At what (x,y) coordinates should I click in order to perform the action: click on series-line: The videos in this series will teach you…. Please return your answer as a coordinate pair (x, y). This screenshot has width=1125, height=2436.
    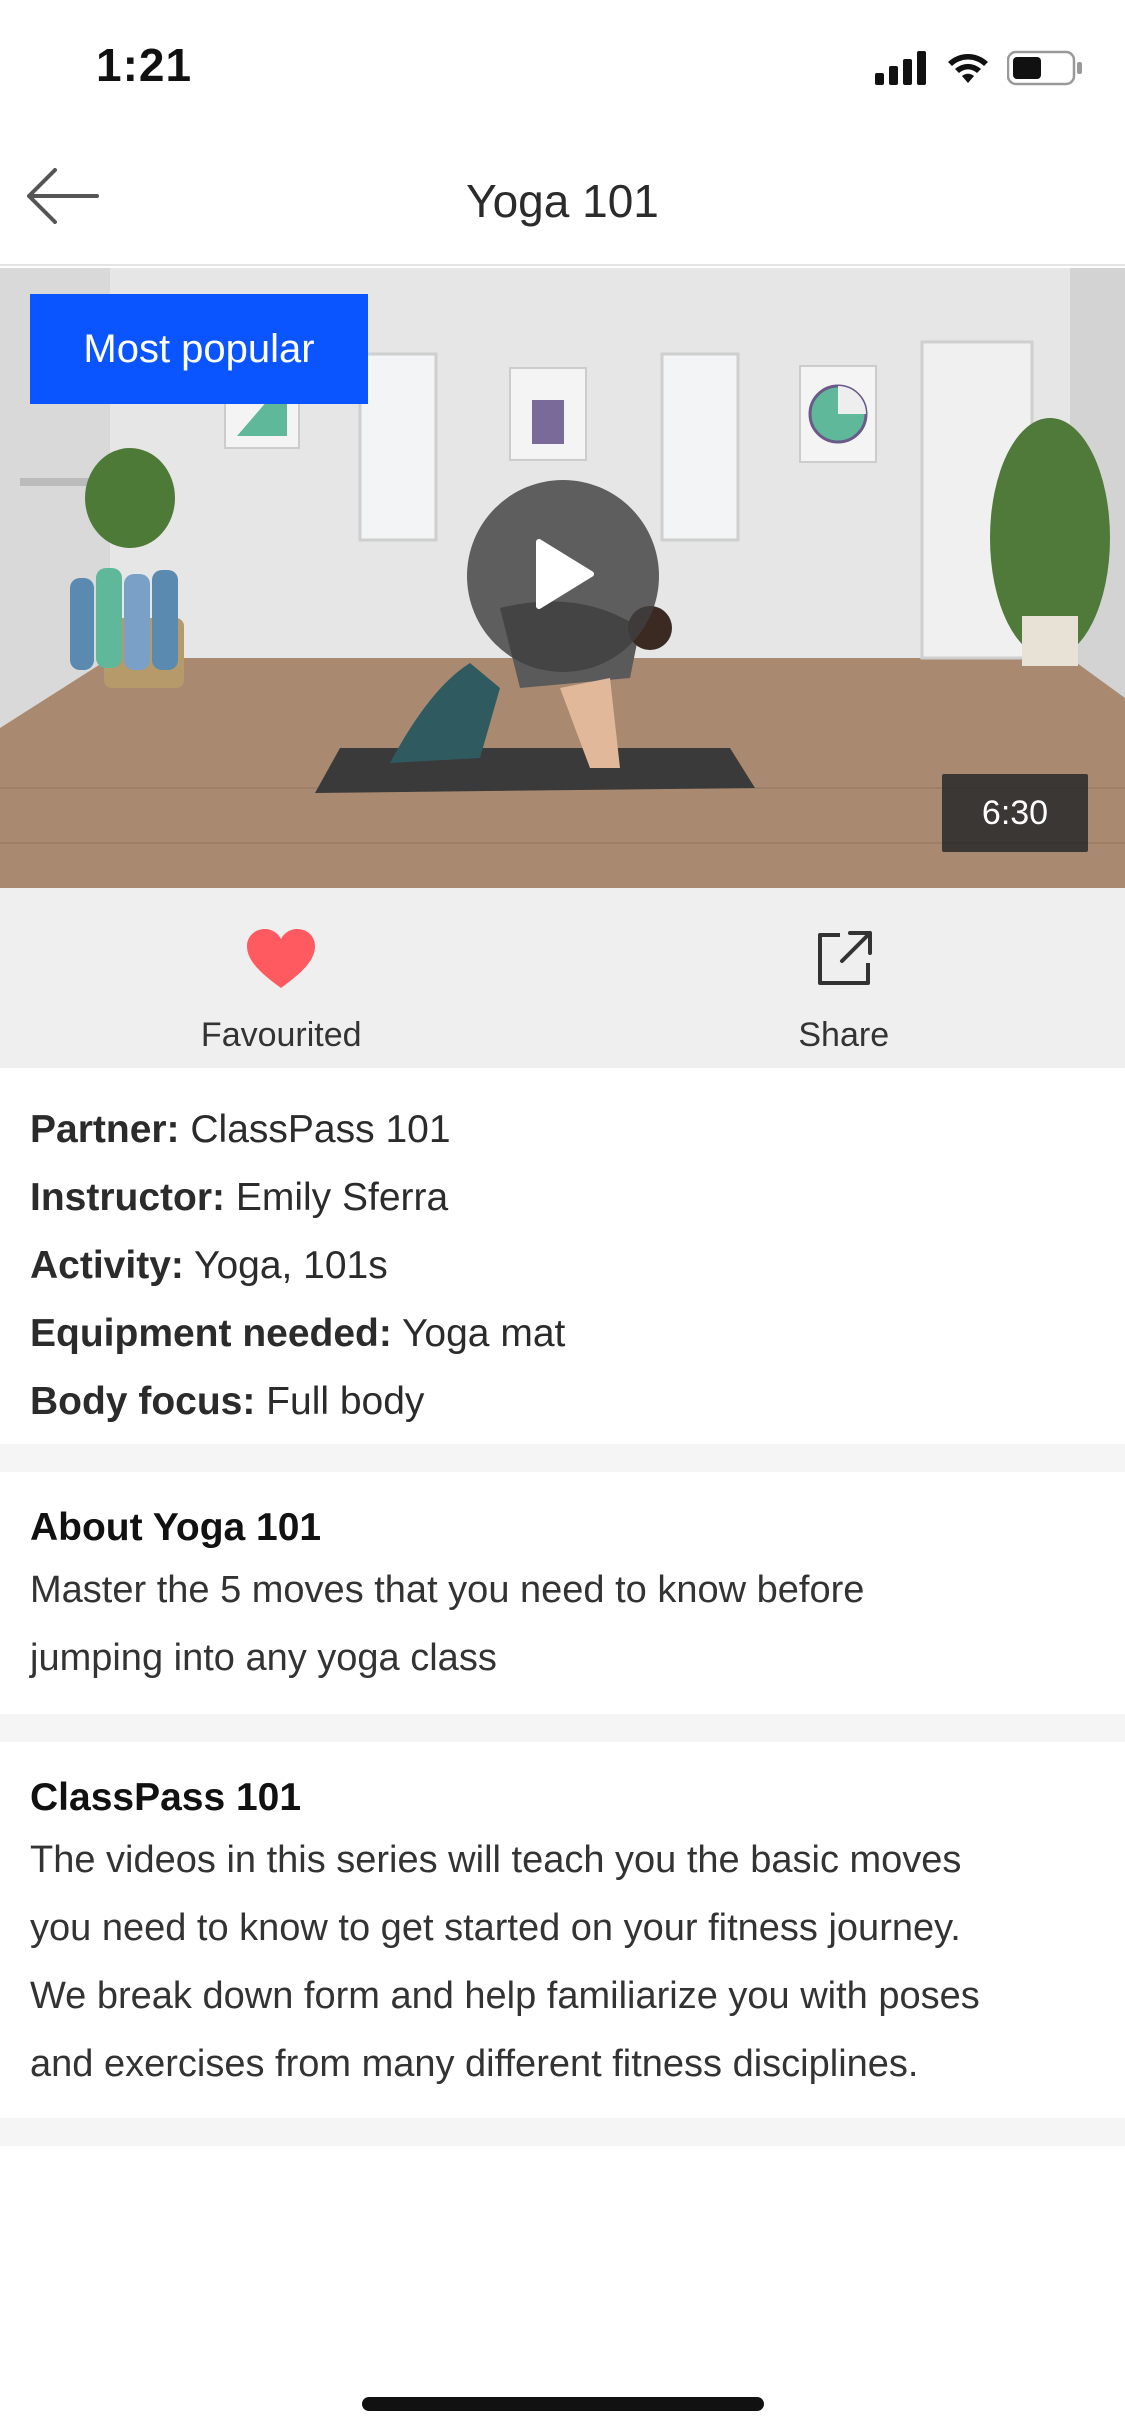
    Looking at the image, I should click on (496, 1860).